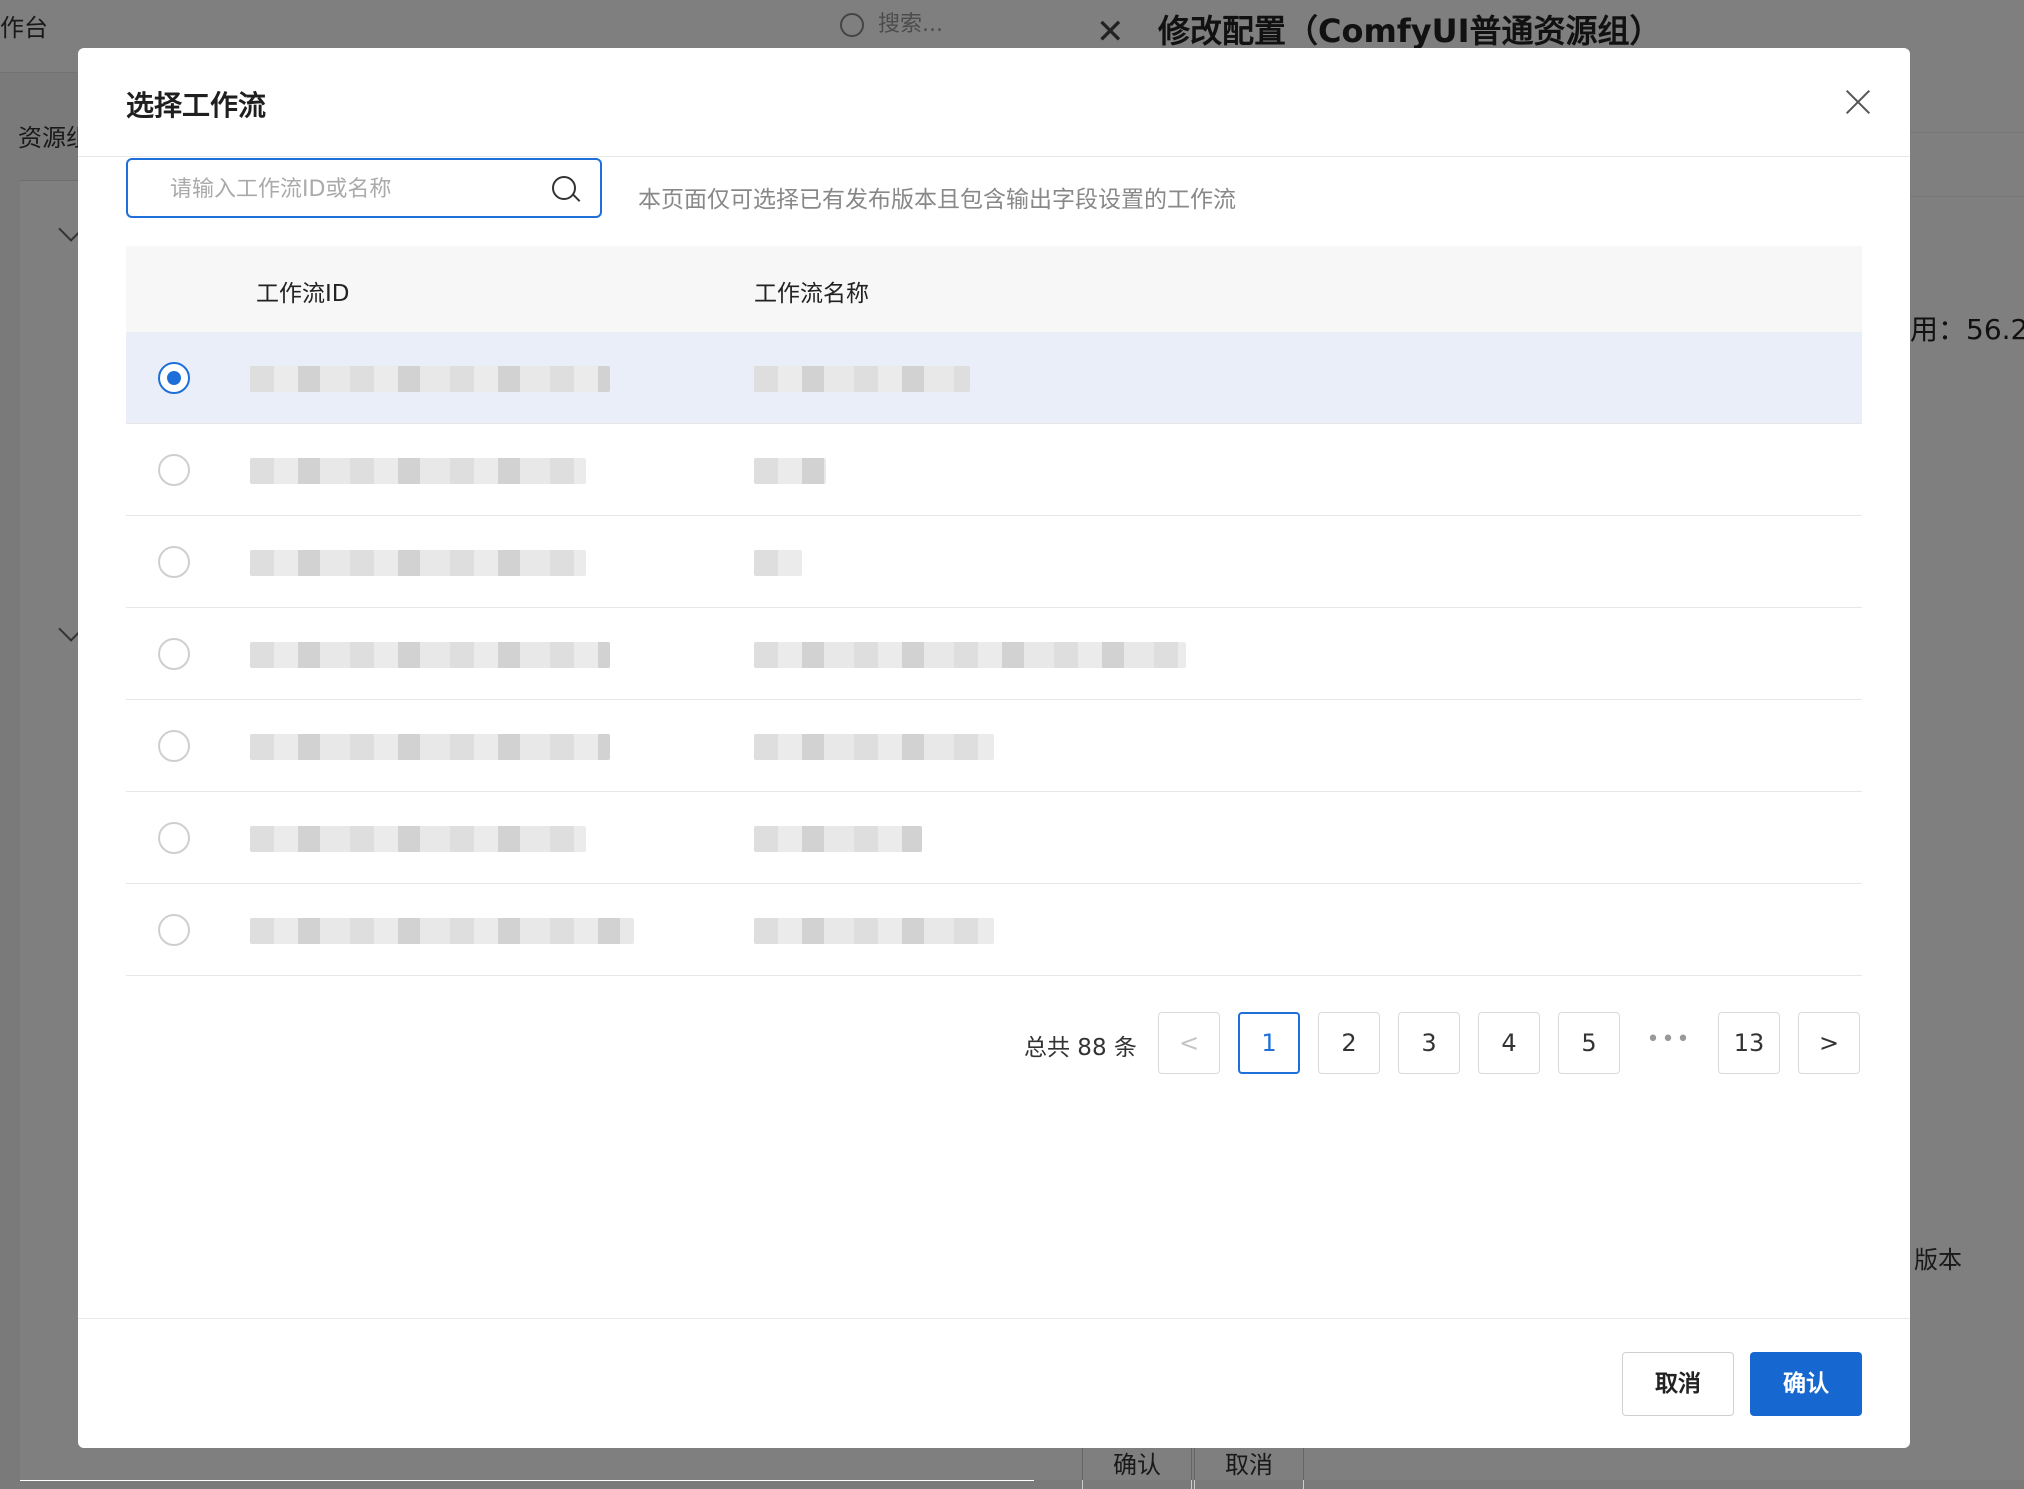  Describe the element at coordinates (1858, 102) in the screenshot. I see `close-icon` at that location.